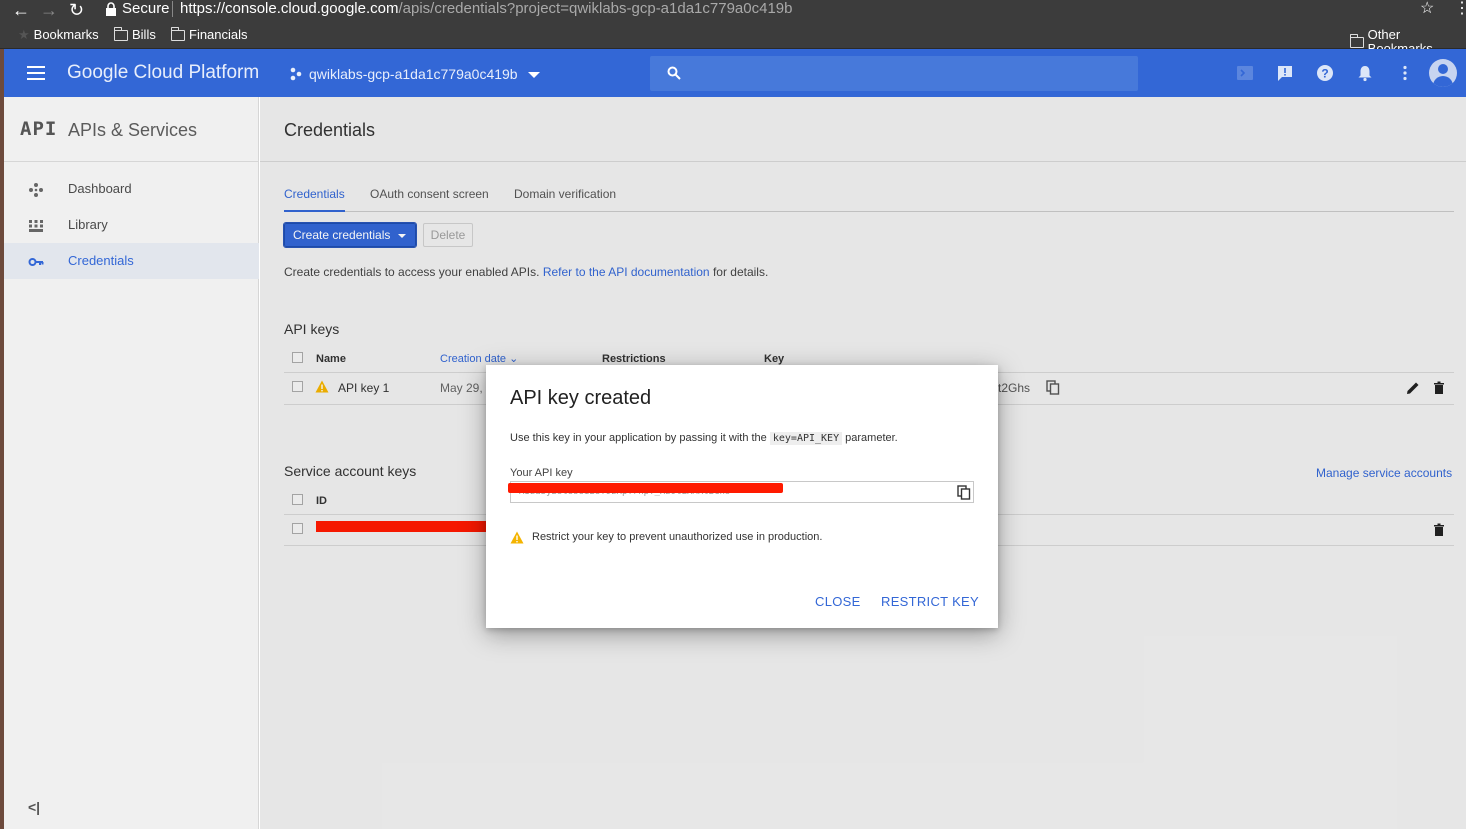 The image size is (1466, 829). I want to click on bookmark-star-icon: ☆, so click(1427, 8).